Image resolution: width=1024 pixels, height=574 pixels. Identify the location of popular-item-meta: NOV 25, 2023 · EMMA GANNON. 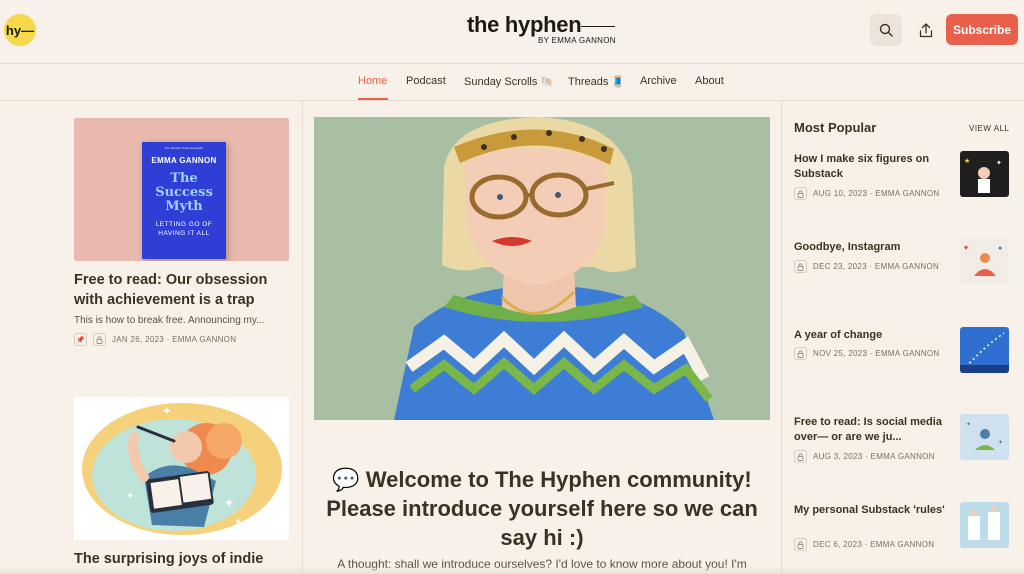
(867, 353).